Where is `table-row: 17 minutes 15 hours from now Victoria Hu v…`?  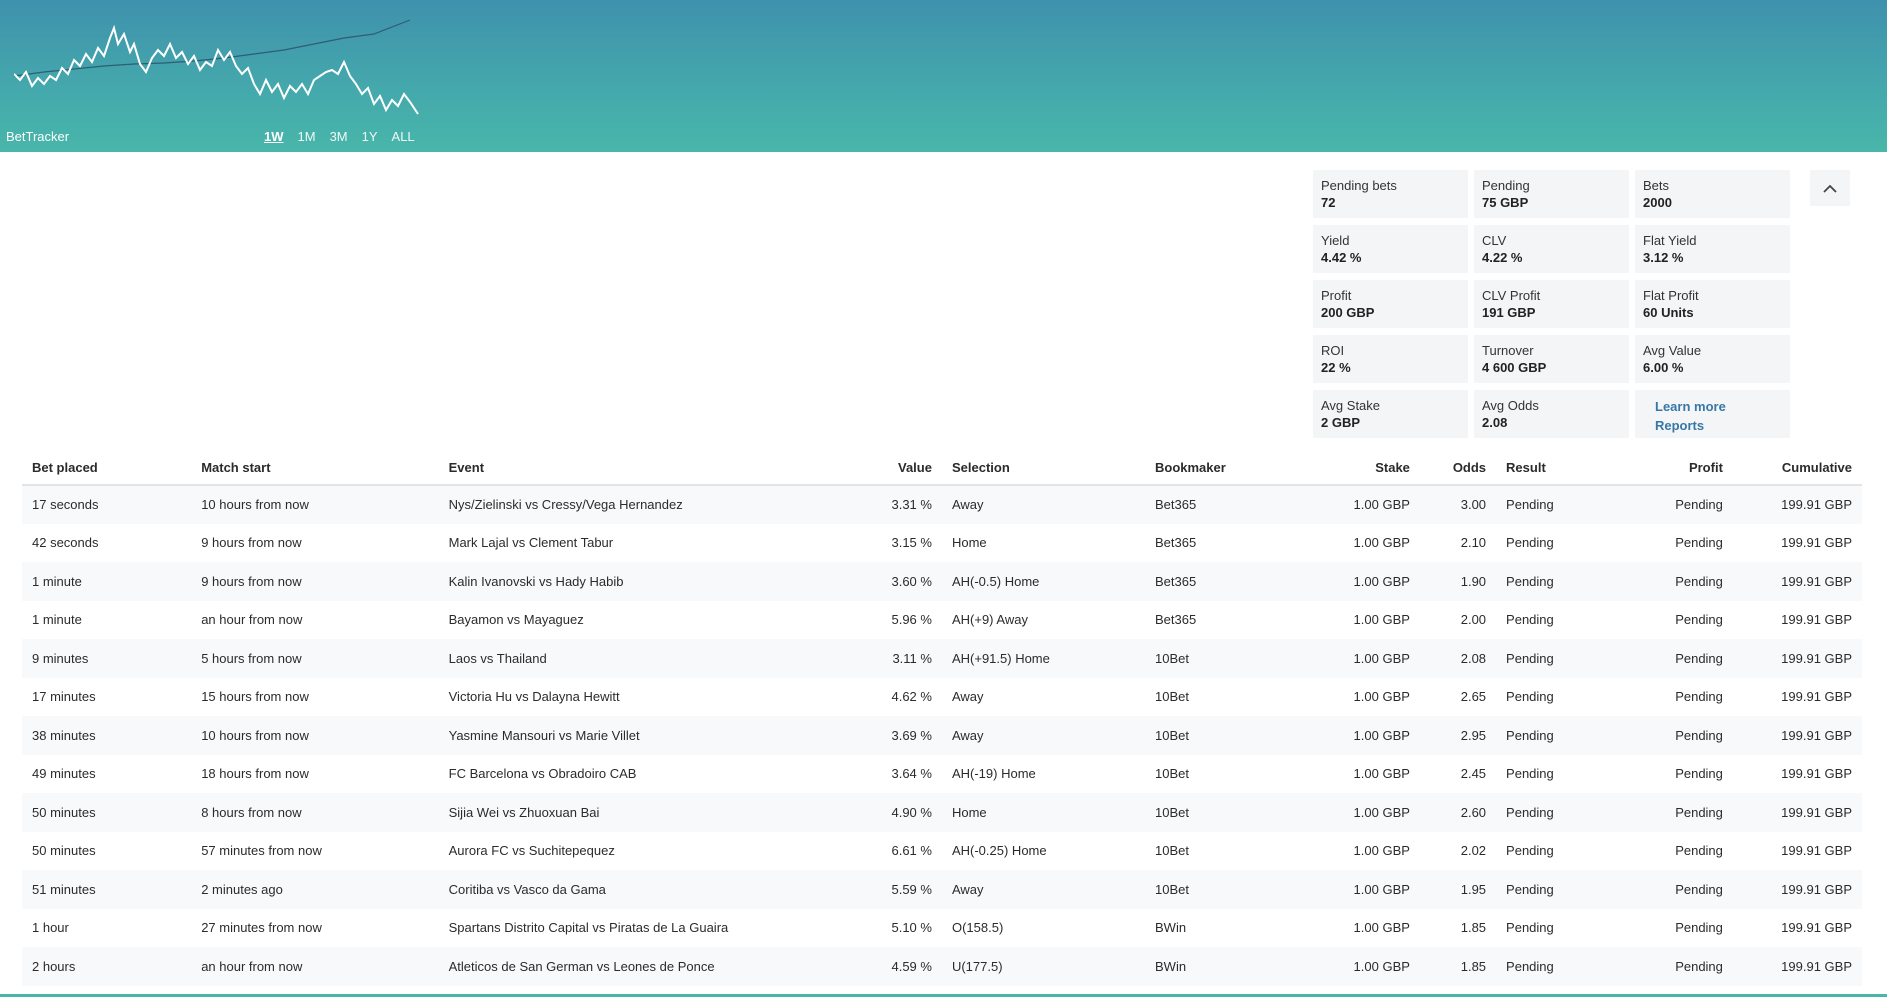
table-row: 17 minutes 15 hours from now Victoria Hu v… is located at coordinates (942, 697).